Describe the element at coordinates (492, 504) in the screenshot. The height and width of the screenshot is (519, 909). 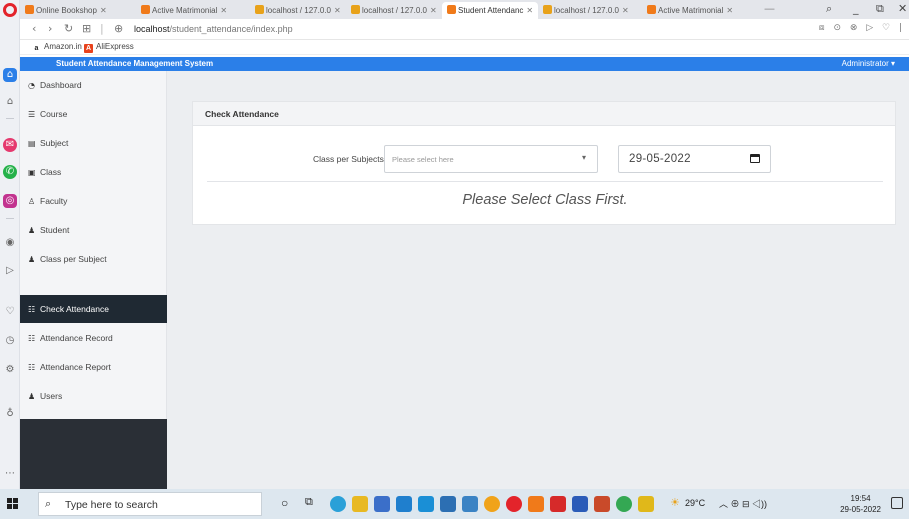
I see `app-icon-orange` at that location.